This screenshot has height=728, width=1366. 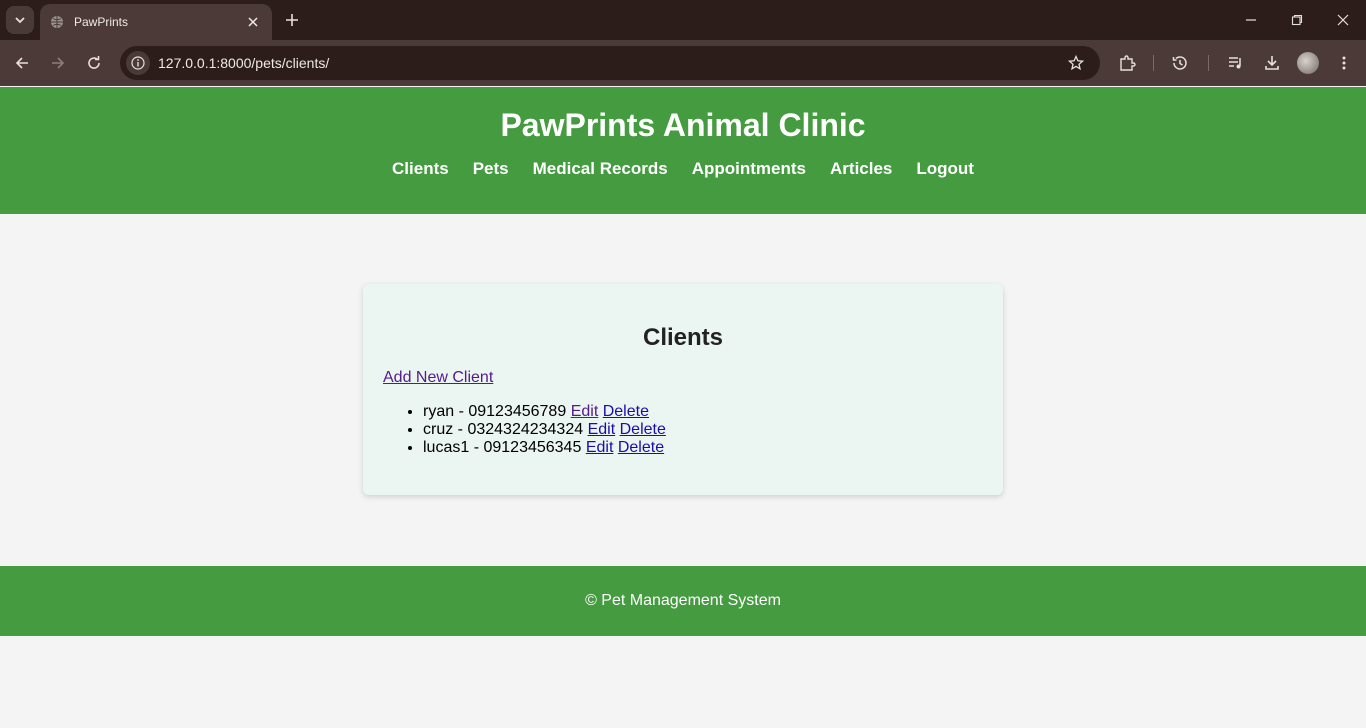 What do you see at coordinates (703, 430) in the screenshot?
I see `list-item: cruz - 0324324234324 Edit Delete` at bounding box center [703, 430].